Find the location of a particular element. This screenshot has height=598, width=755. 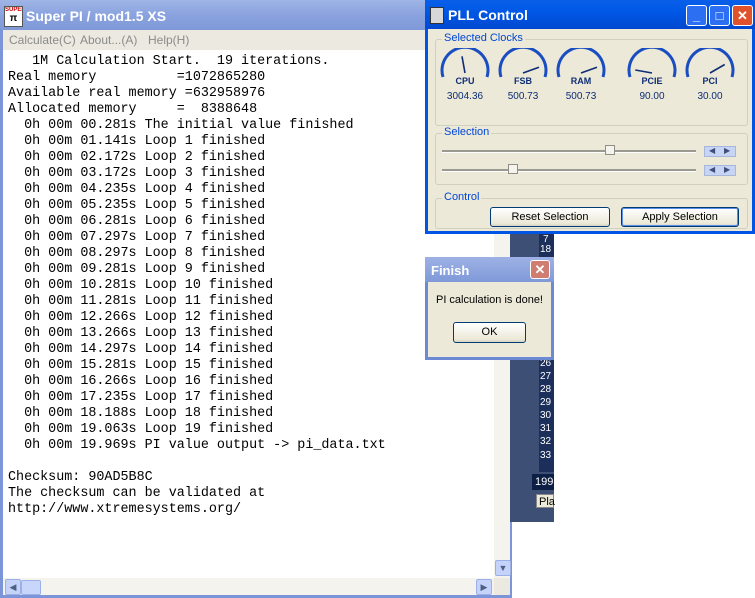

scroll-right-icon: ▶ is located at coordinates (484, 587).